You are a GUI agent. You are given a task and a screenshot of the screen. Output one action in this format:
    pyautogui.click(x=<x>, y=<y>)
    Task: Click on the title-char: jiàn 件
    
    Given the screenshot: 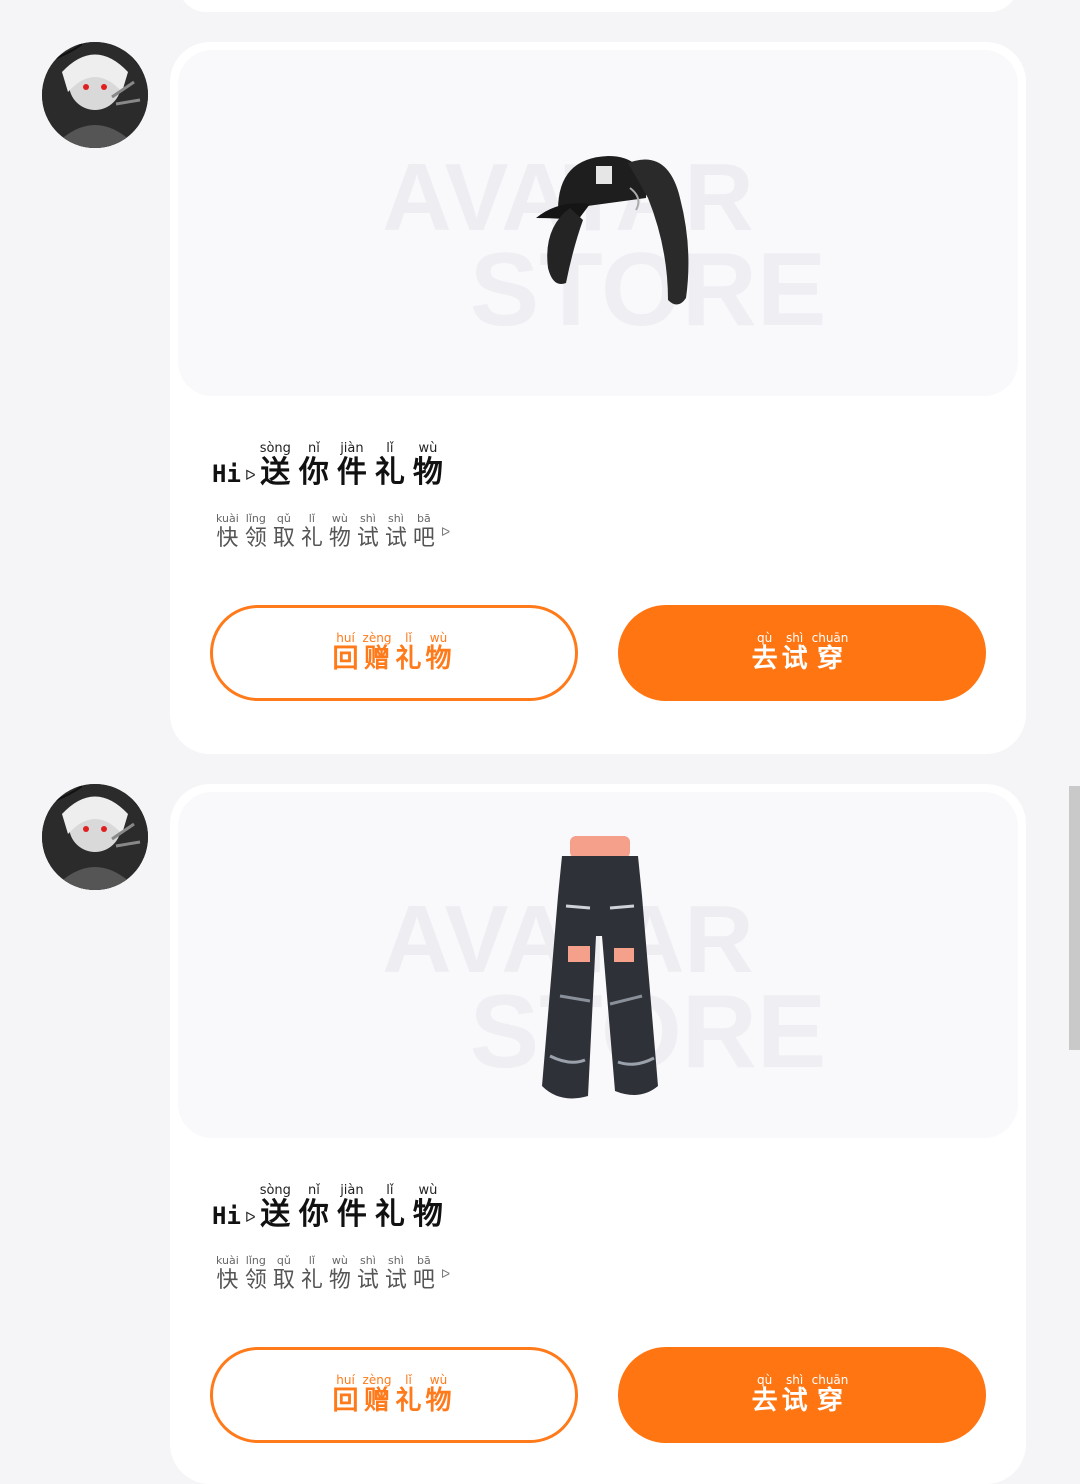 What is the action you would take?
    pyautogui.click(x=352, y=466)
    